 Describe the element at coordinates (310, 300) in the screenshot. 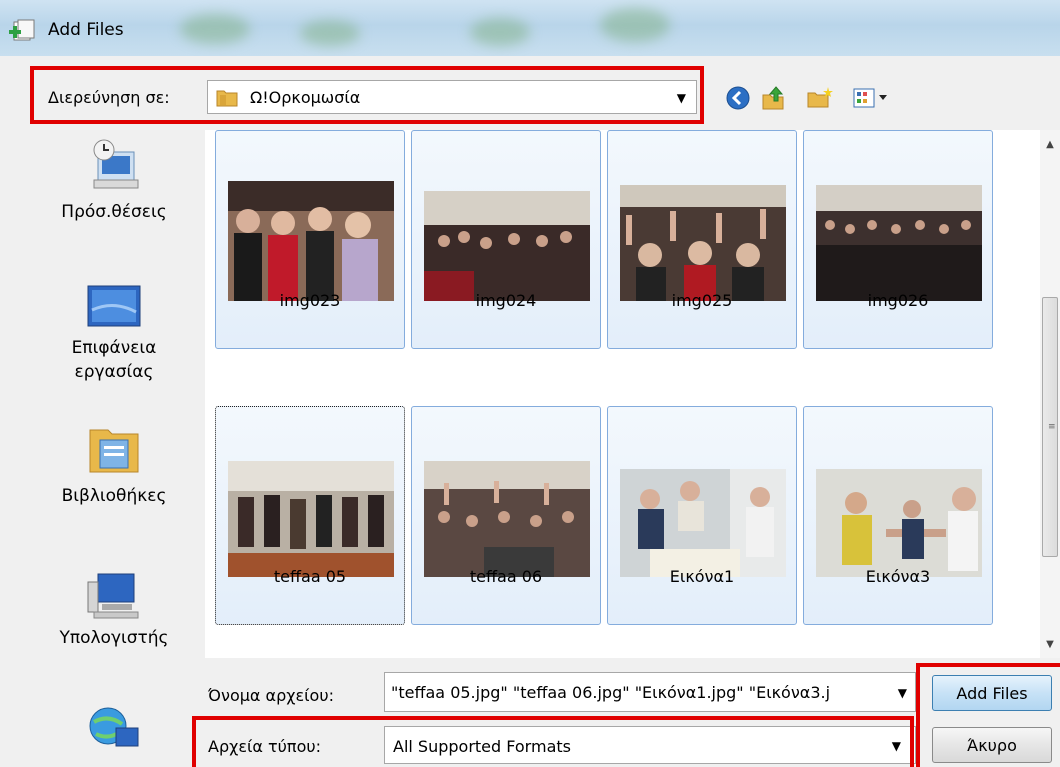

I see `file-name: img023` at that location.